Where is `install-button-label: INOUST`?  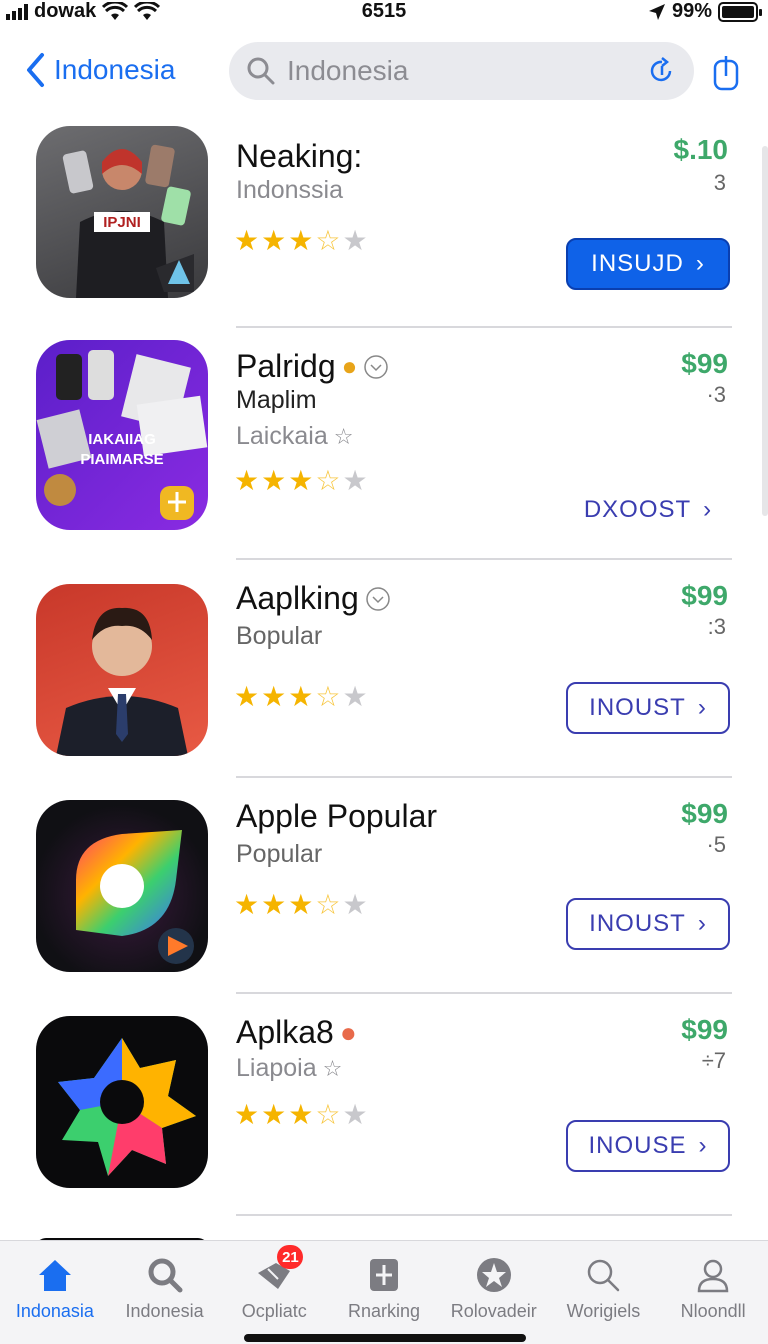 install-button-label: INOUST is located at coordinates (637, 923).